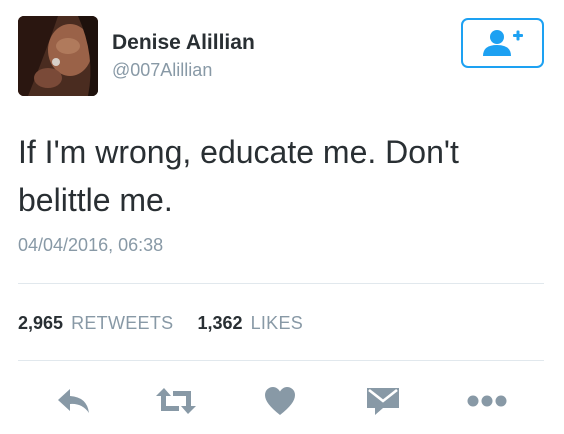 The height and width of the screenshot is (434, 564). I want to click on retweets-stat: 2,965 RETWEETS, so click(98, 323).